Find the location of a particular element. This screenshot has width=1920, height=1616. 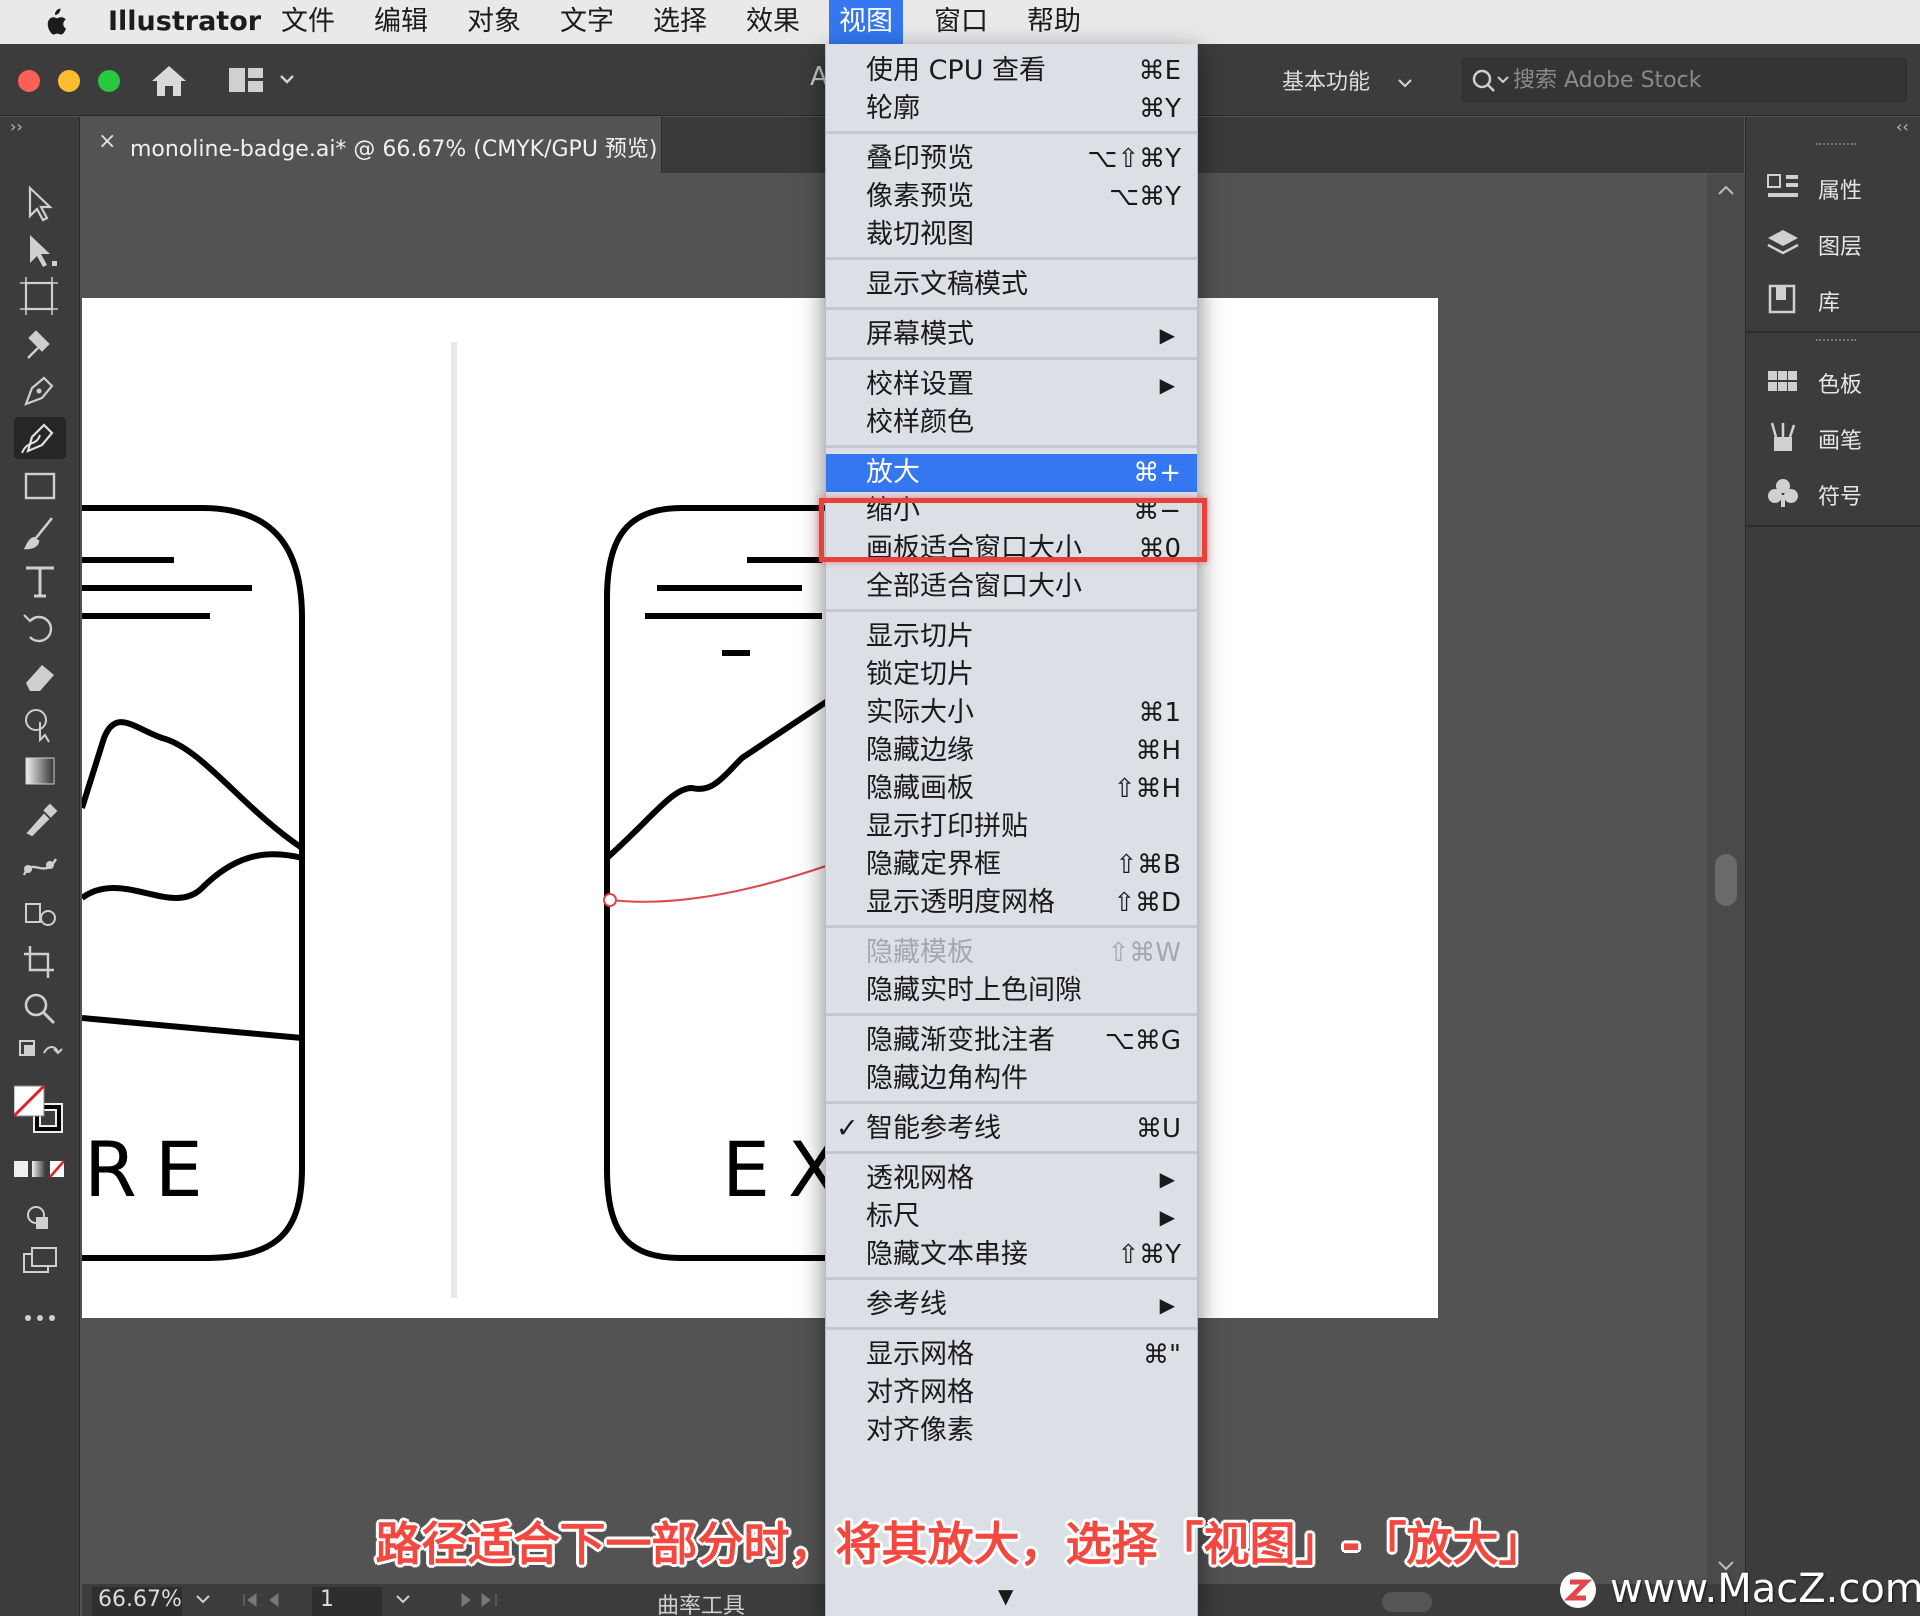

paintbrush-tool-icon is located at coordinates (40, 533).